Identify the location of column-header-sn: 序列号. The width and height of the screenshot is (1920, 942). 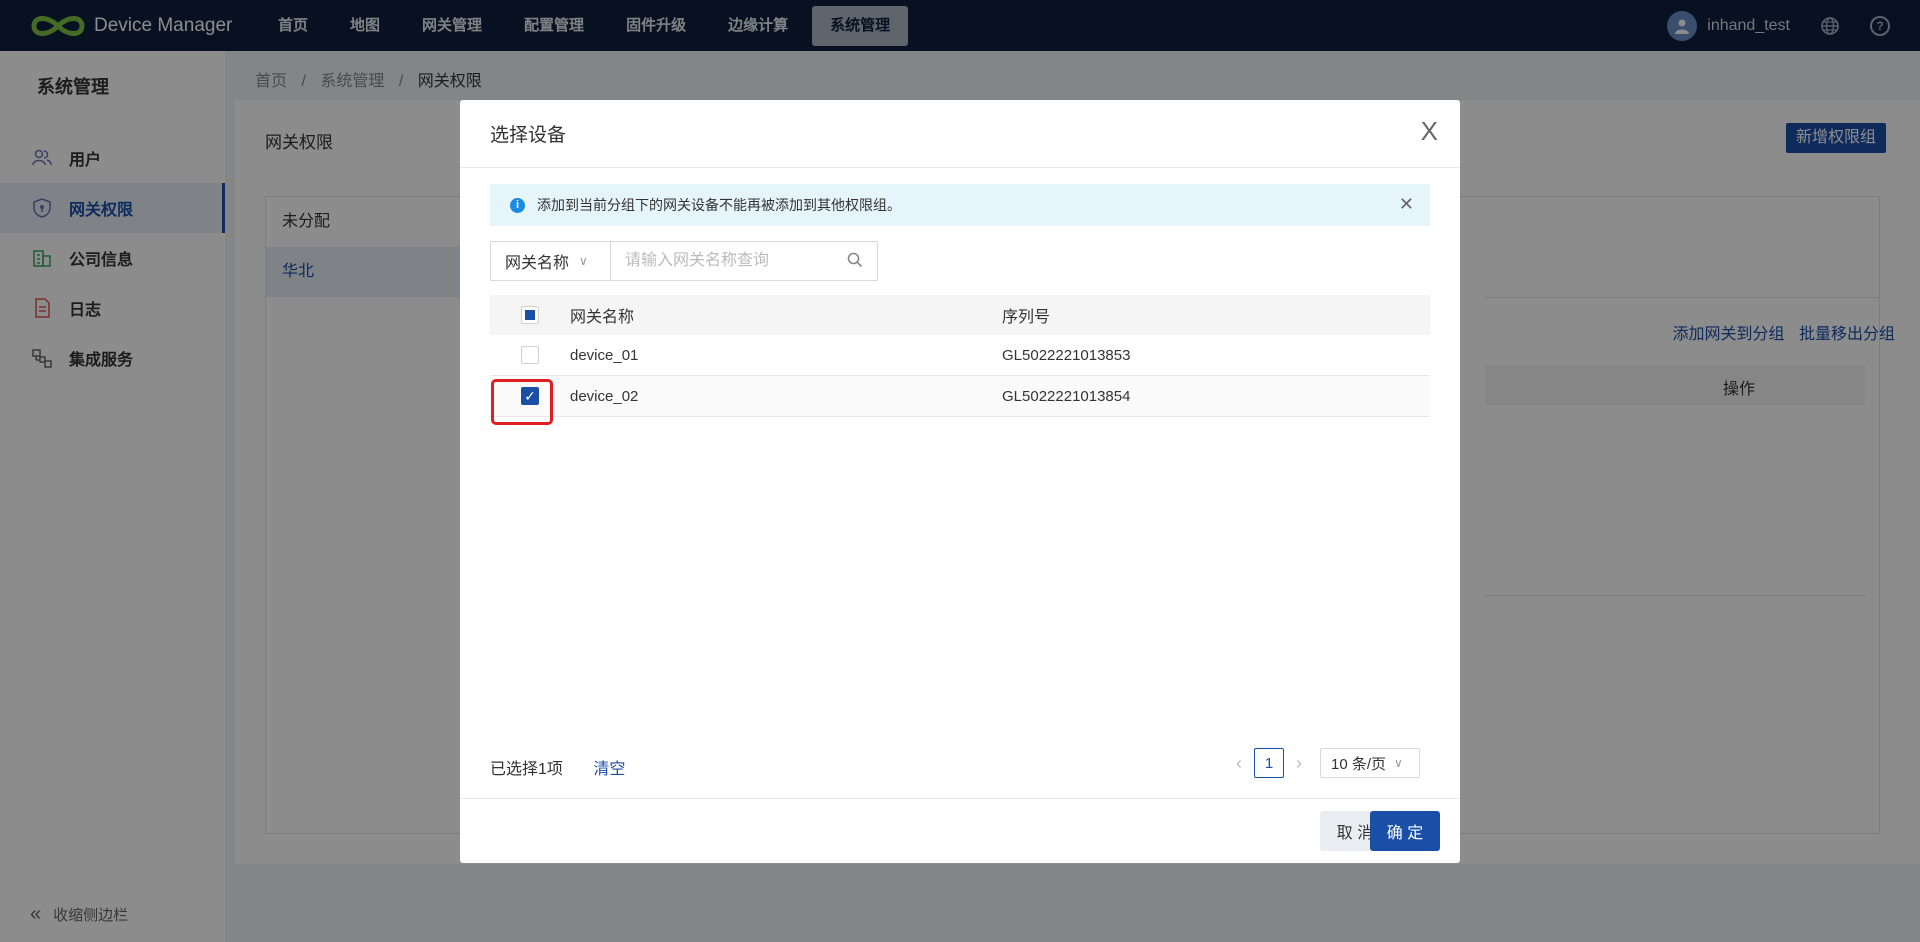
(1026, 317).